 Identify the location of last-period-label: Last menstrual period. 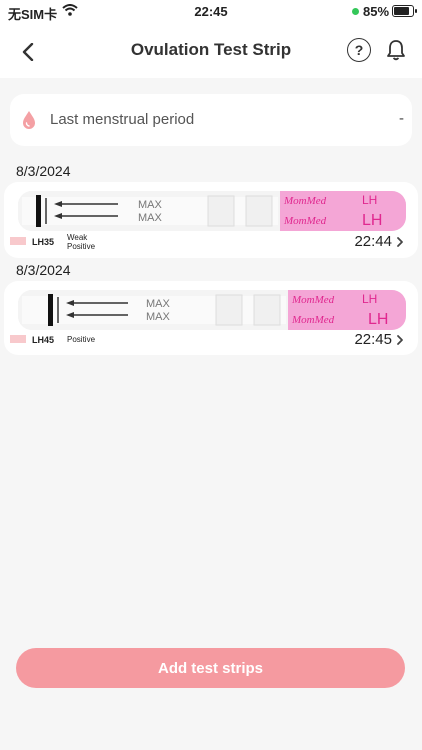
(122, 119).